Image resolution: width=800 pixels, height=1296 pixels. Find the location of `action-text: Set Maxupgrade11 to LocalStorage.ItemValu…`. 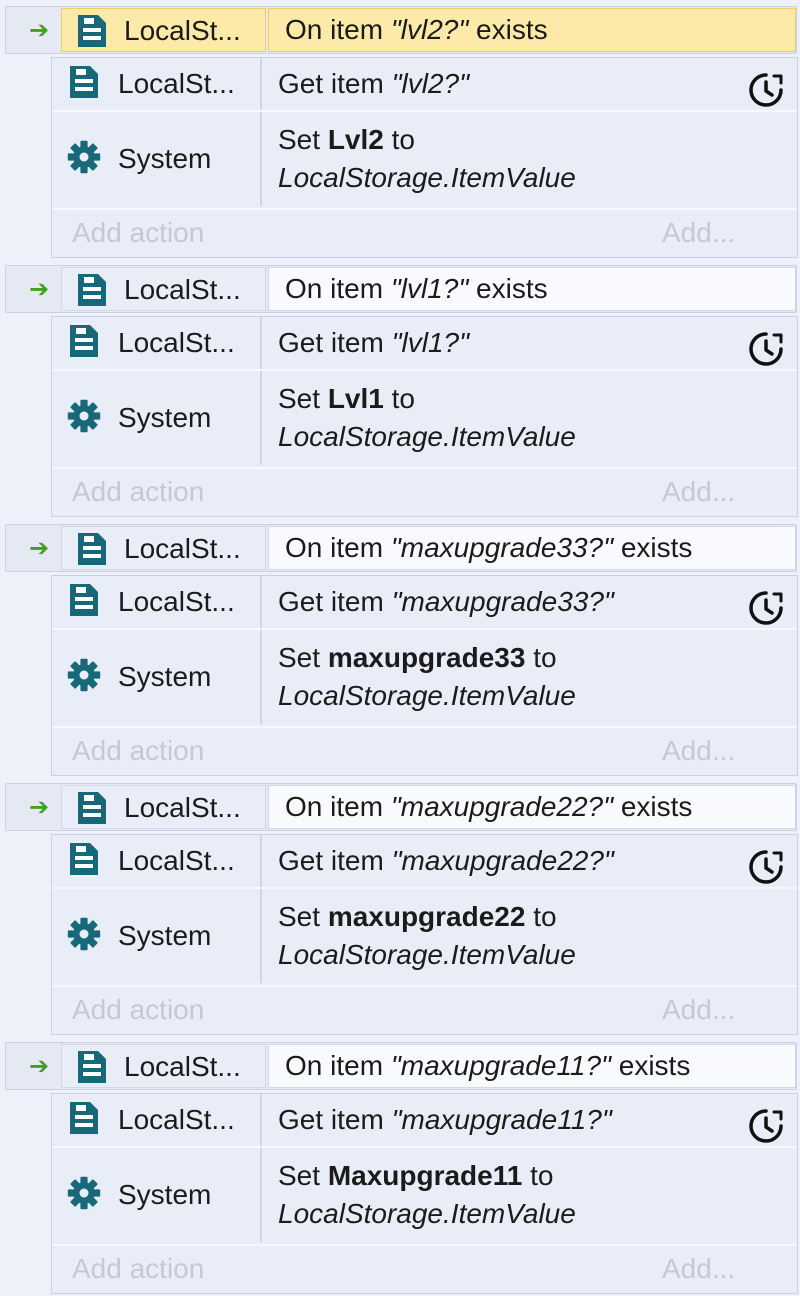

action-text: Set Maxupgrade11 to LocalStorage.ItemValu… is located at coordinates (508, 1195).